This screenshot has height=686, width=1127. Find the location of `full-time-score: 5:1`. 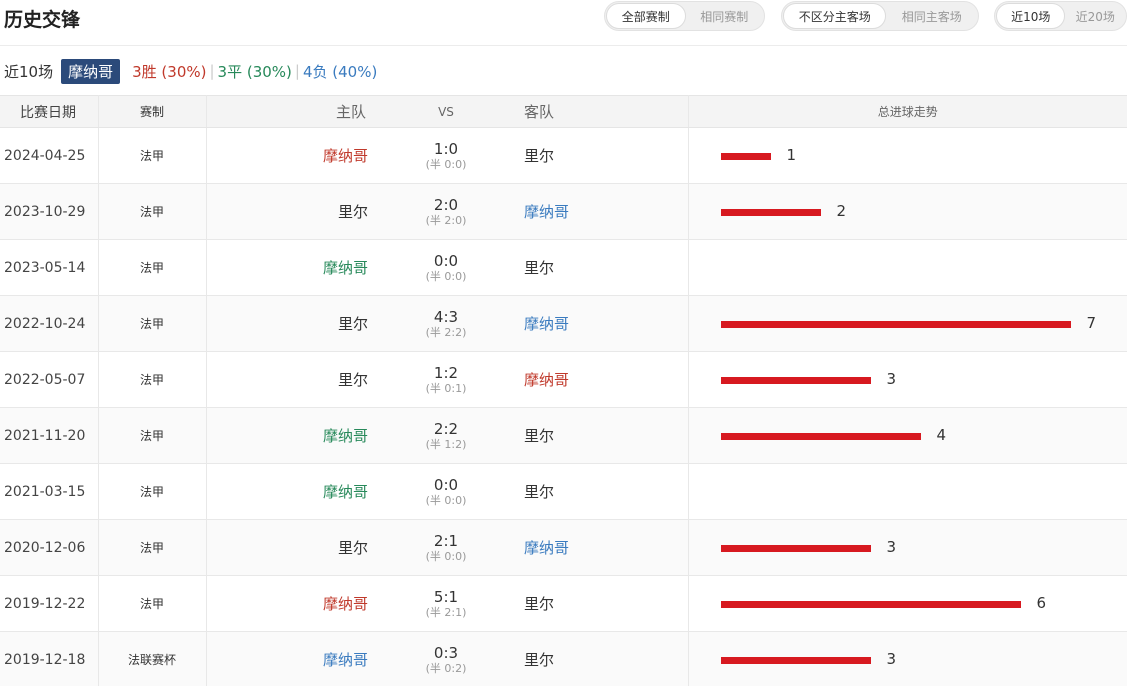

full-time-score: 5:1 is located at coordinates (446, 596).